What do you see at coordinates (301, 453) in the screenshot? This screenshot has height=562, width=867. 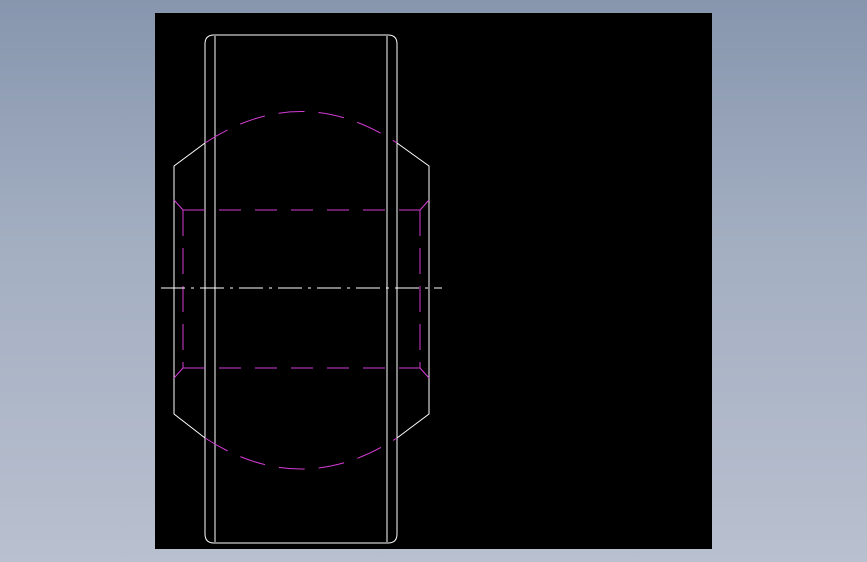 I see `hidden-ball-arc-bottom` at bounding box center [301, 453].